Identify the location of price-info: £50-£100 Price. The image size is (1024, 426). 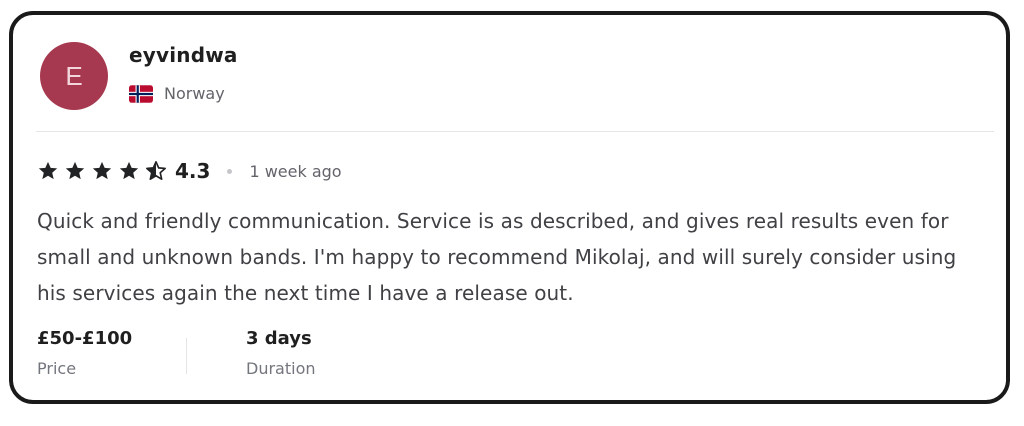
(84, 353).